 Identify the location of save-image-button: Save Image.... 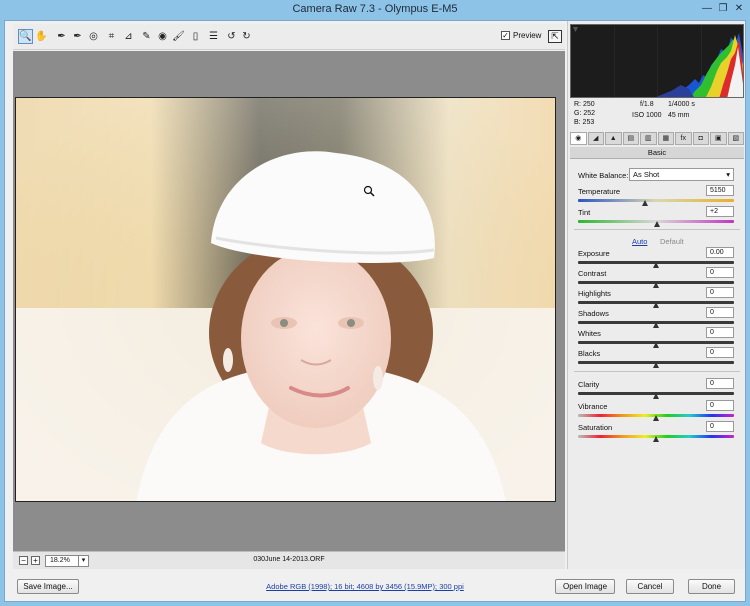
(48, 586).